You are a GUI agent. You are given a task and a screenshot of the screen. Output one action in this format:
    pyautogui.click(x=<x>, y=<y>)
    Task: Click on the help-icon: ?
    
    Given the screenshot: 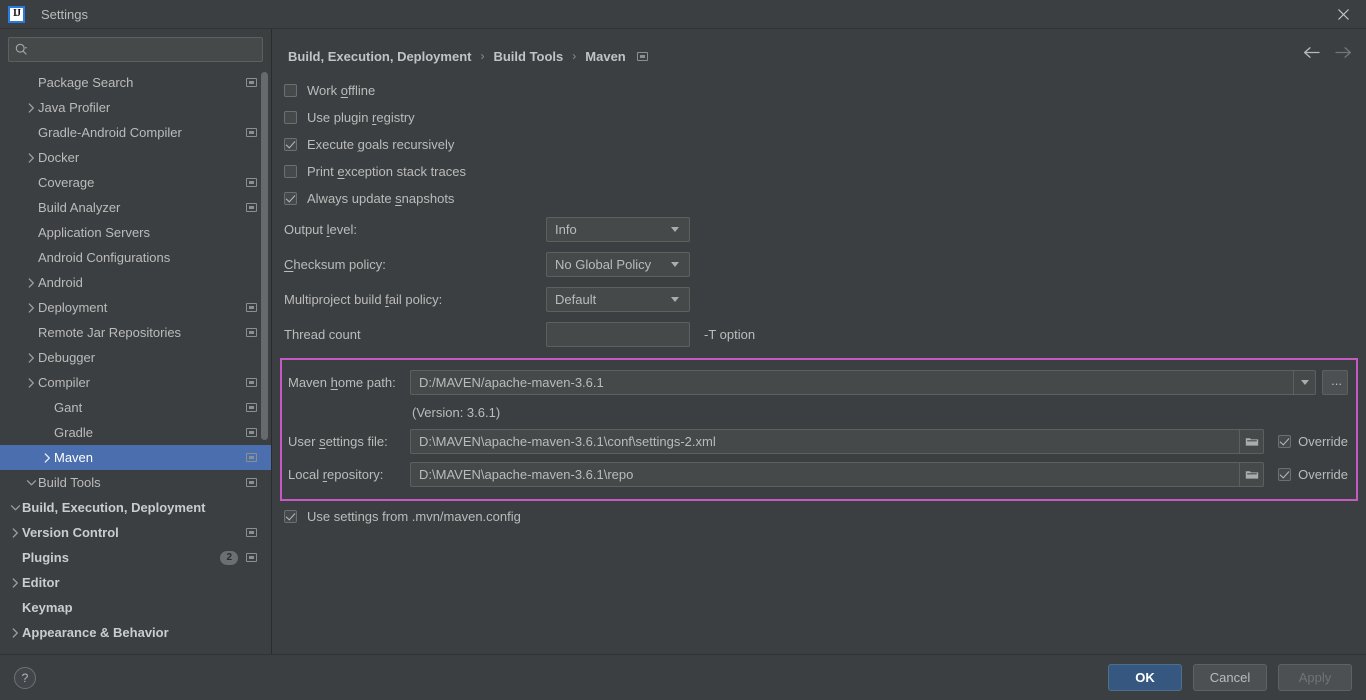 What is the action you would take?
    pyautogui.click(x=25, y=677)
    